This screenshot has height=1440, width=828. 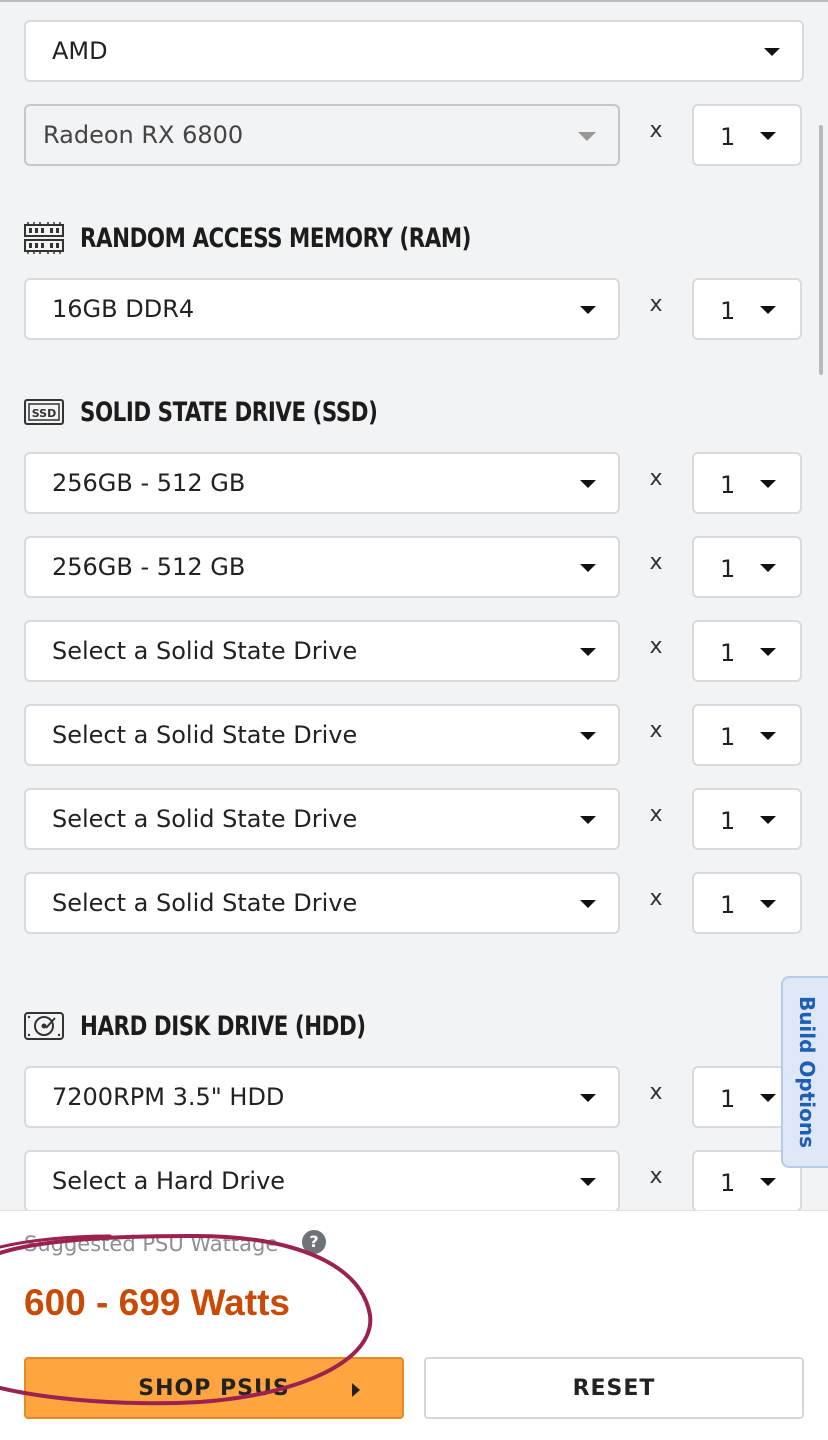 I want to click on ram-select: 16GB DDR4, so click(x=322, y=309).